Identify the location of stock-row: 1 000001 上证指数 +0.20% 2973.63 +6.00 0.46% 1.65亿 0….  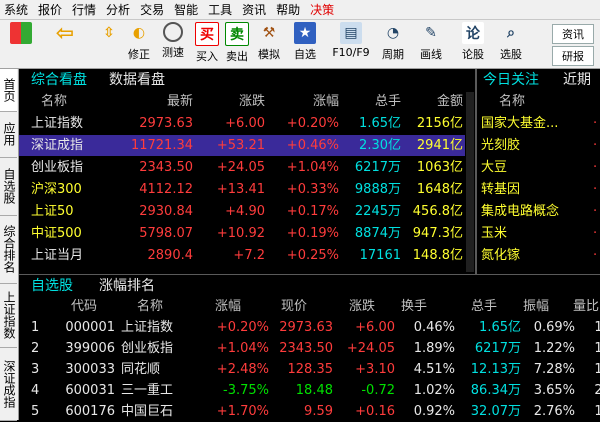
(309, 327).